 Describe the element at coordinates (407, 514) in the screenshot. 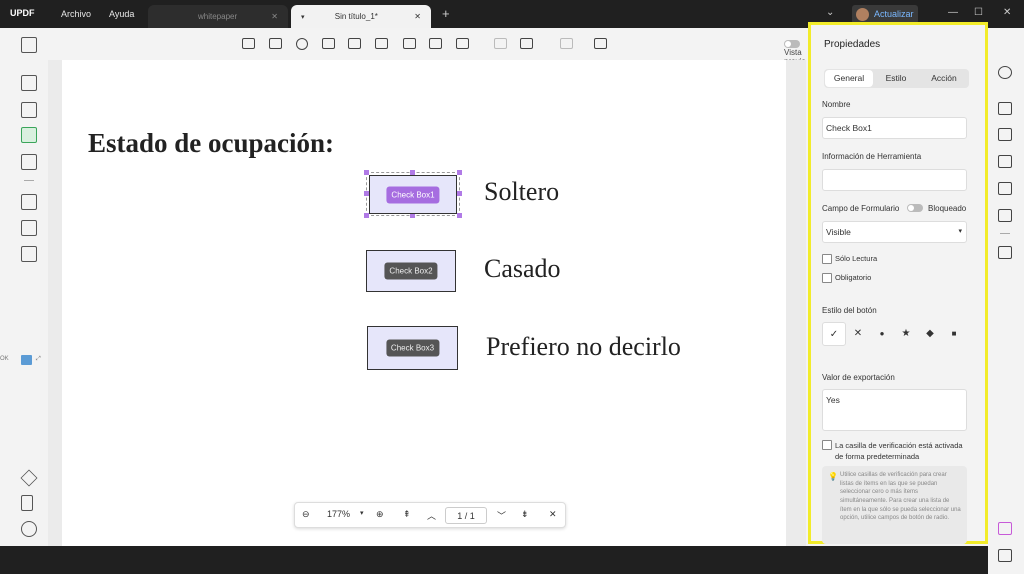

I see `first-page-icon: ⇞` at that location.